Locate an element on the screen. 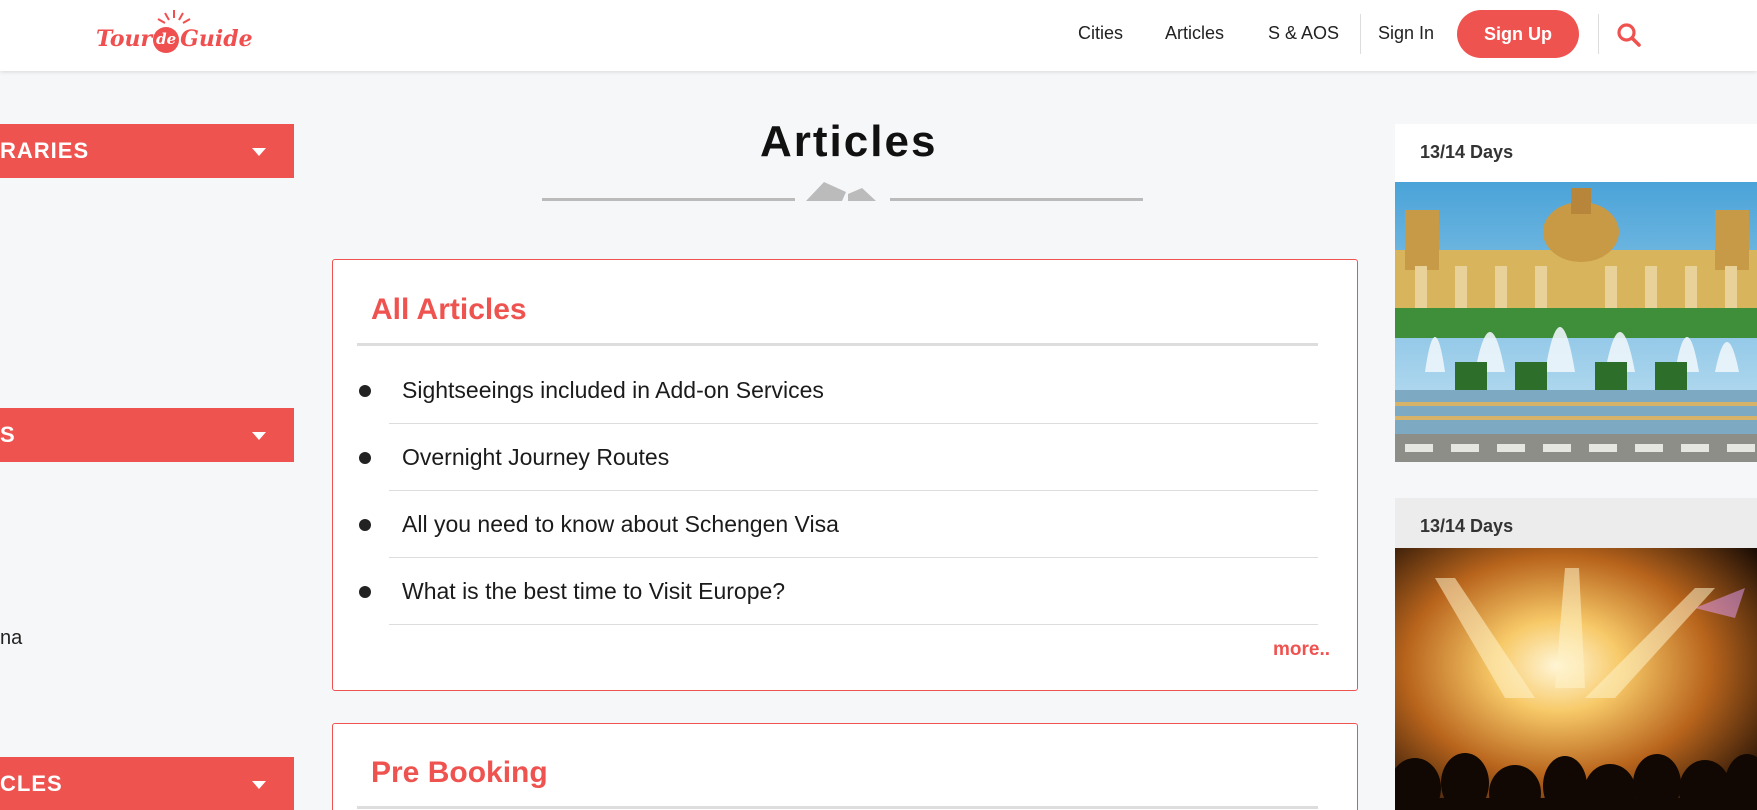 This screenshot has width=1757, height=810. divider is located at coordinates (853, 624).